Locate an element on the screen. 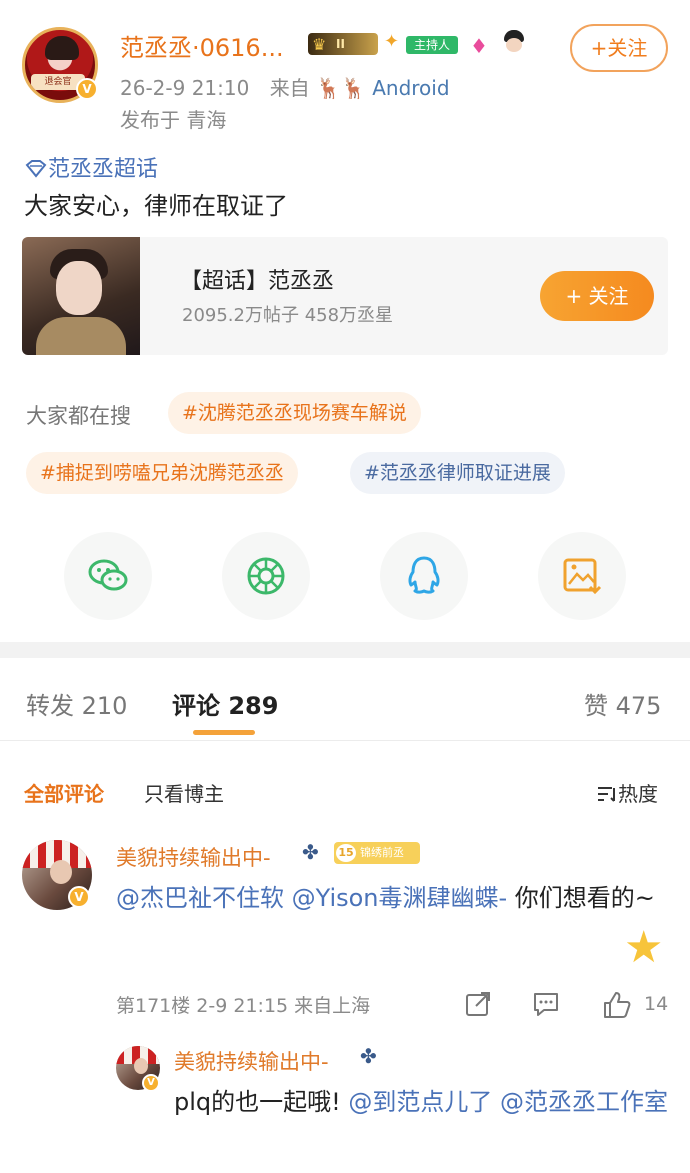 The width and height of the screenshot is (690, 1173). share-moments-button is located at coordinates (266, 576).